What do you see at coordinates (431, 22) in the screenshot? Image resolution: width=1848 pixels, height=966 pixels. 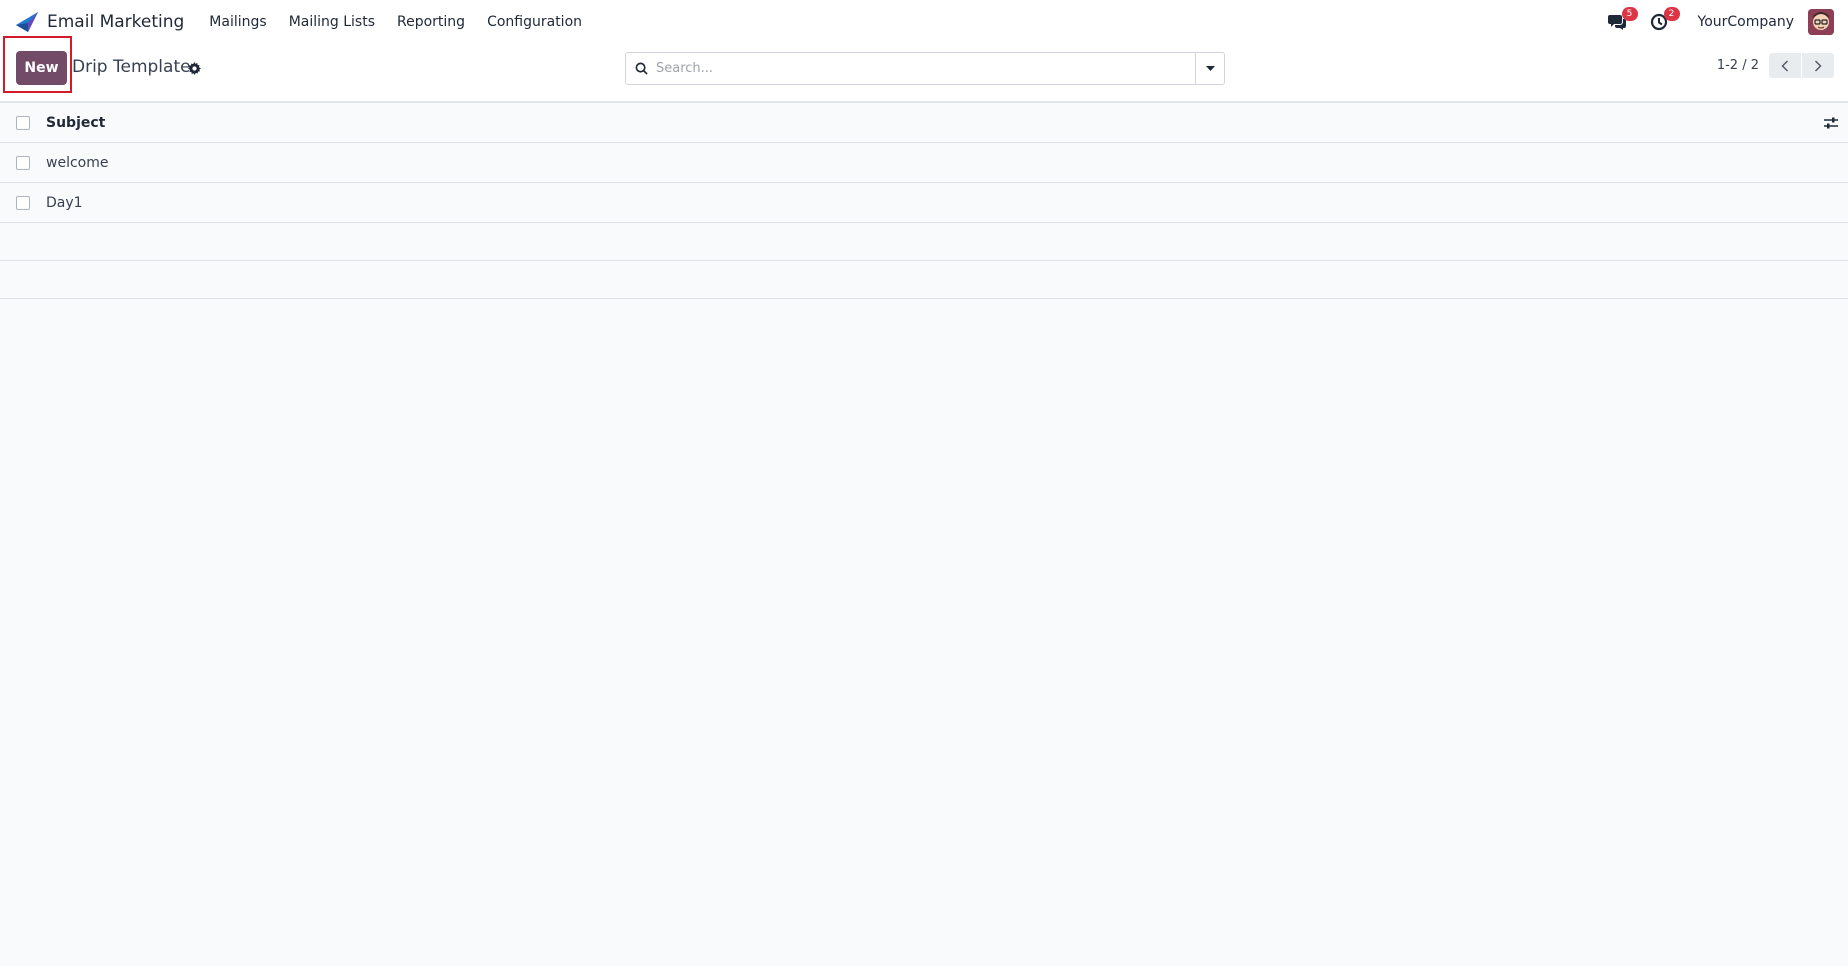 I see `menu-item-reporting: Reporting` at bounding box center [431, 22].